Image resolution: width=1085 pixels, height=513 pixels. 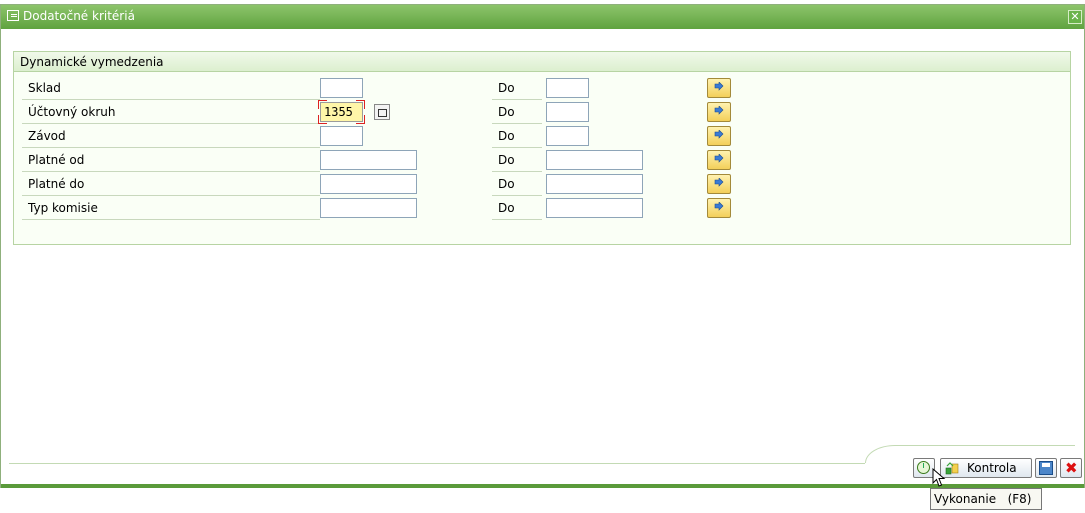 I want to click on tooltip: Vykonanie (F8), so click(x=986, y=499).